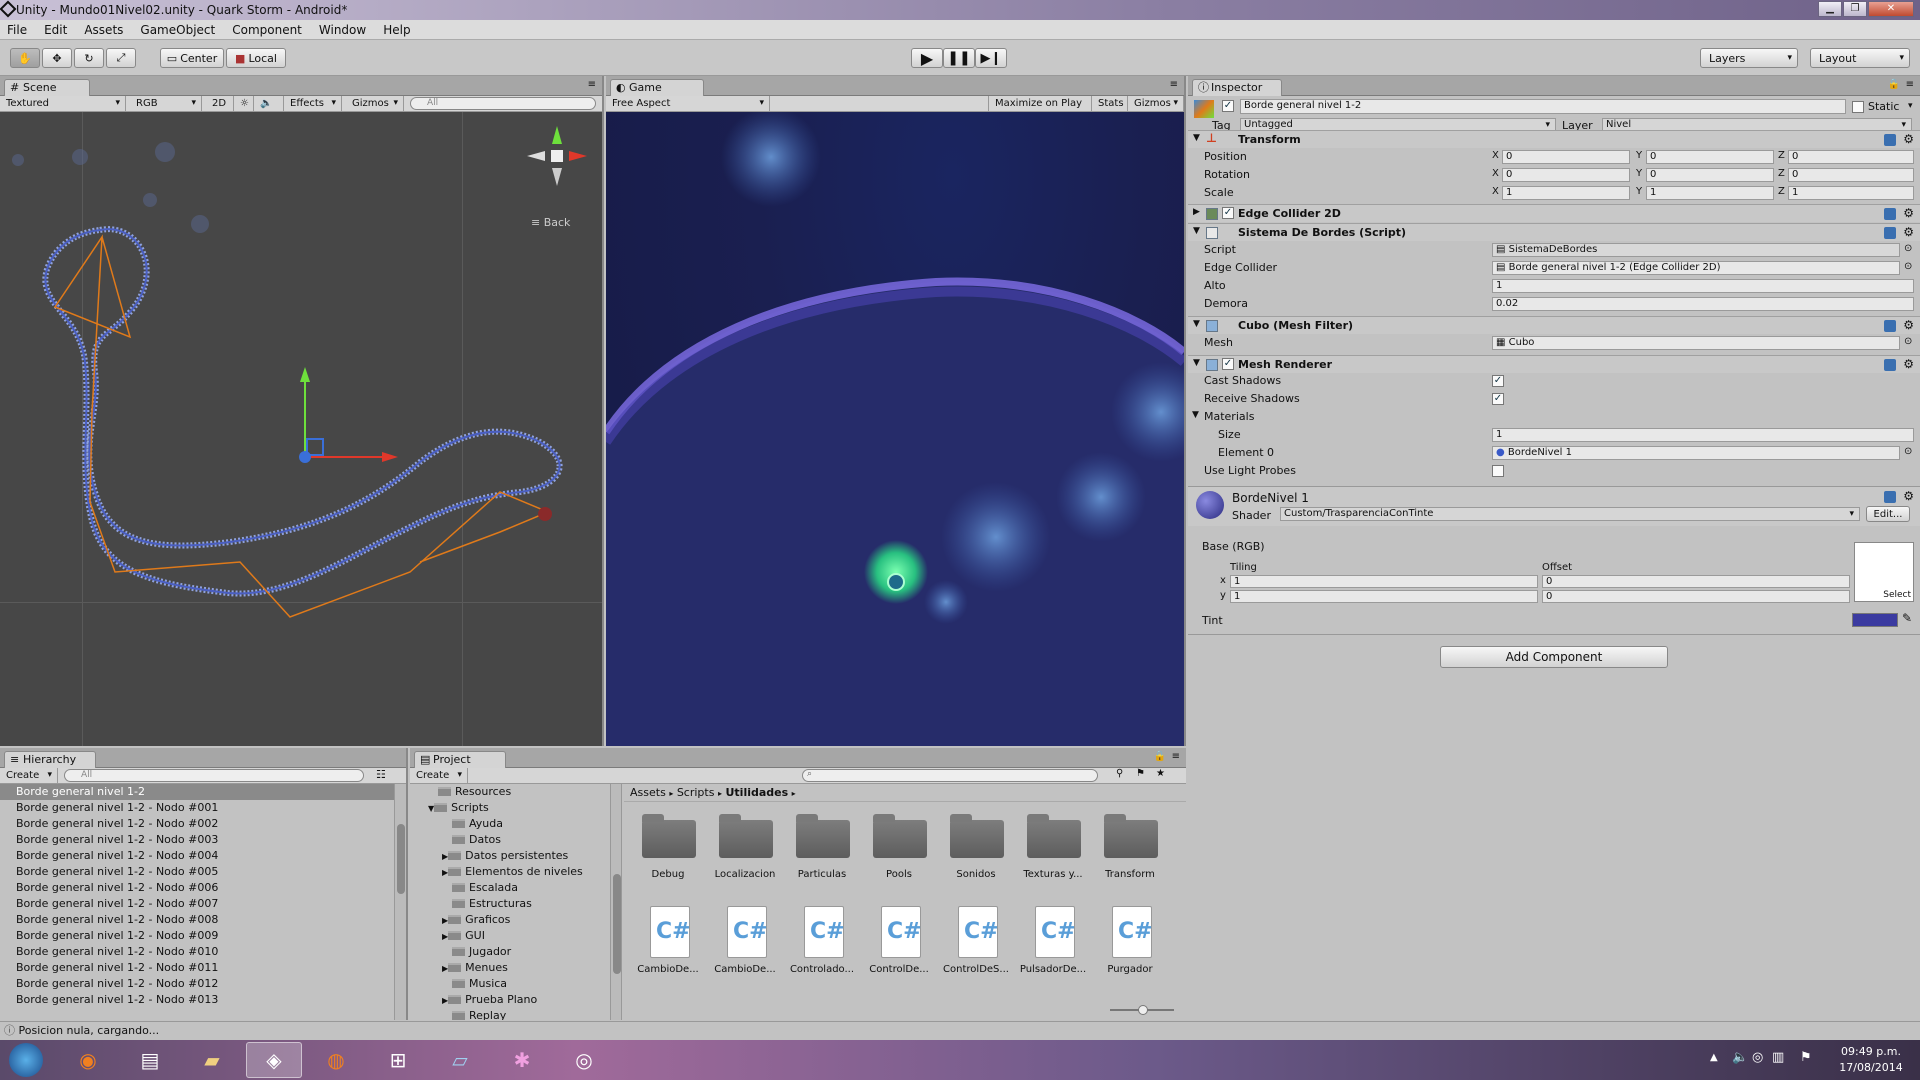 This screenshot has width=1920, height=1080. Describe the element at coordinates (512, 872) in the screenshot. I see `tree-item-elementos: ▶ Elementos de niveles` at that location.